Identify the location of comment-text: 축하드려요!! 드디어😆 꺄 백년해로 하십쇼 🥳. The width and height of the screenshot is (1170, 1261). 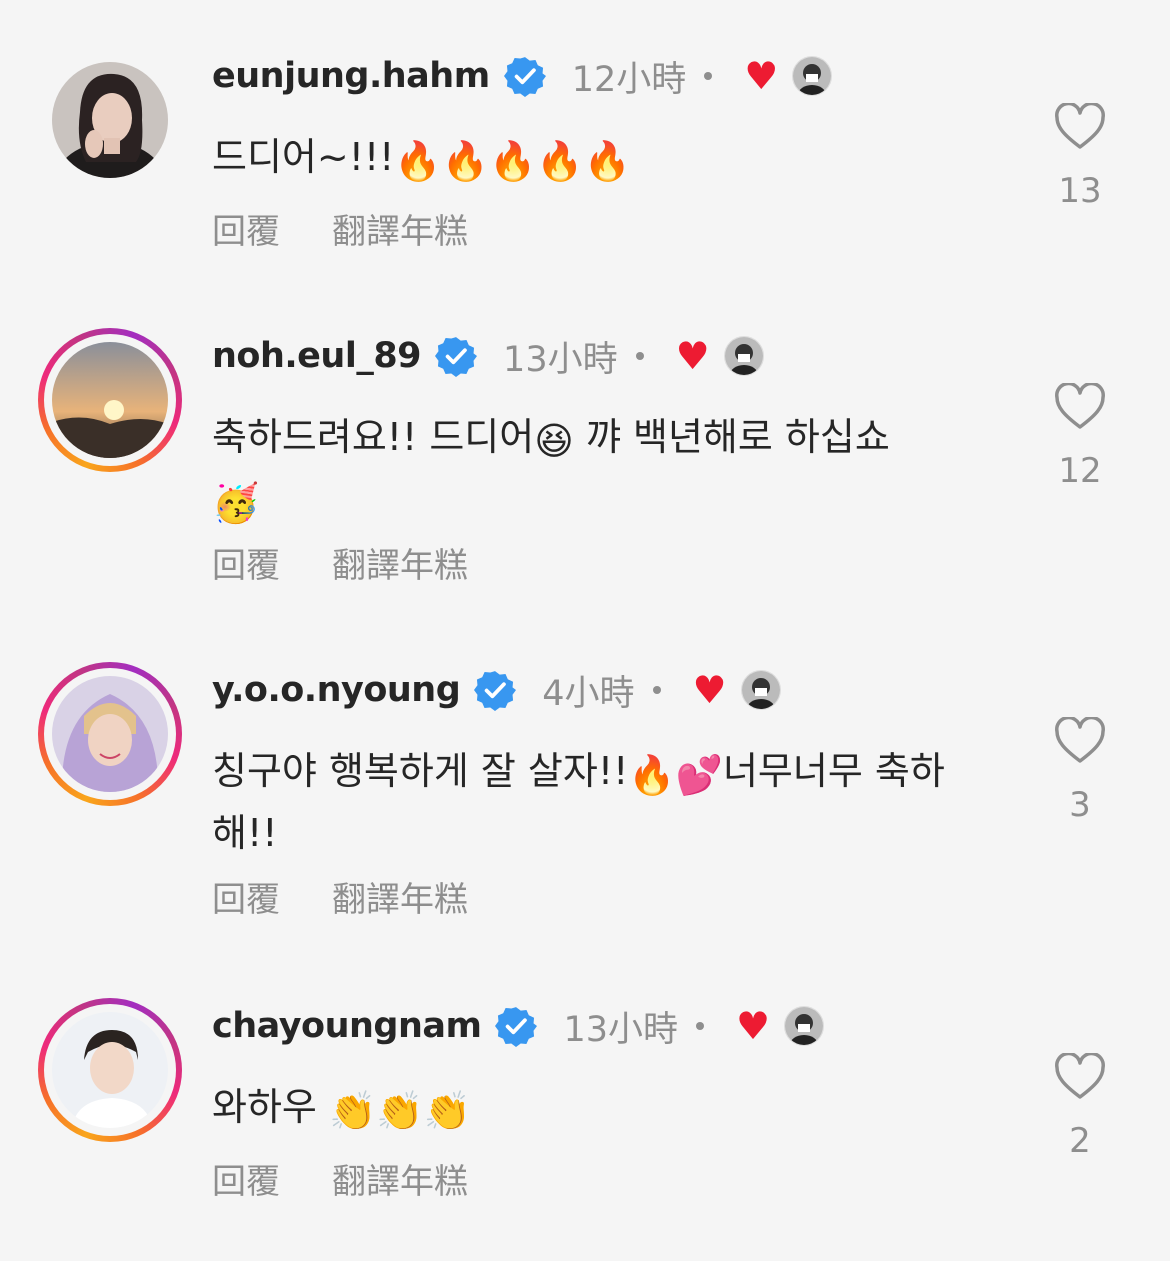
(612, 470).